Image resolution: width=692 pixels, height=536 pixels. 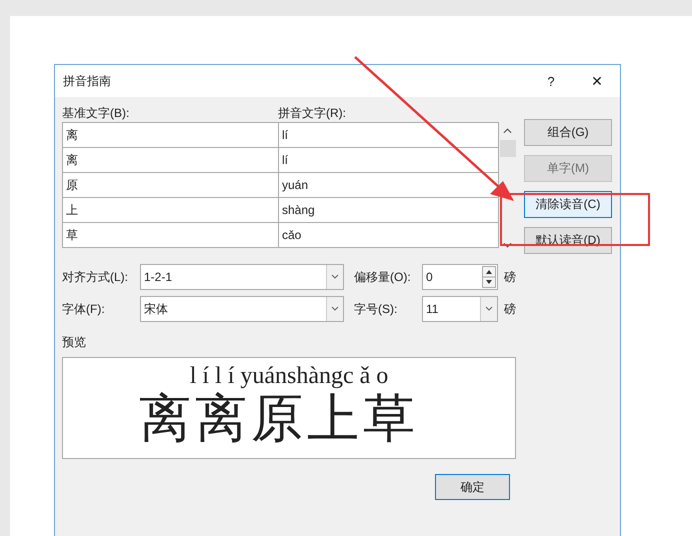 I want to click on close-button: ✕, so click(x=597, y=81).